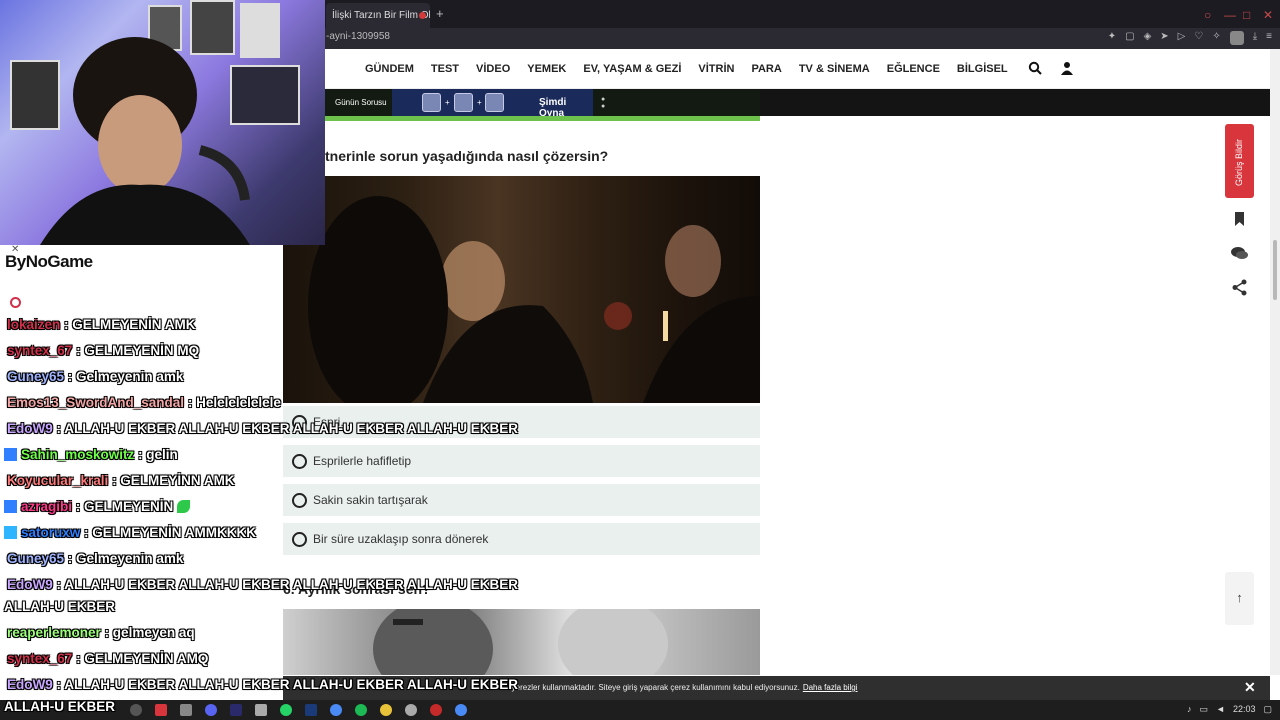 The width and height of the screenshot is (1280, 720). What do you see at coordinates (401, 539) in the screenshot?
I see `option-label: Bir süre uzaklaşıp sonra dönerek` at bounding box center [401, 539].